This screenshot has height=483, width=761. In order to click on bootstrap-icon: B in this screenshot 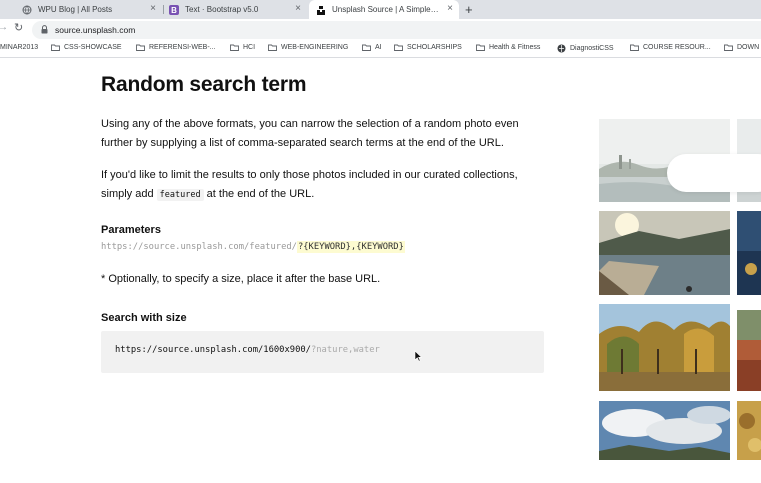, I will do `click(174, 9)`.